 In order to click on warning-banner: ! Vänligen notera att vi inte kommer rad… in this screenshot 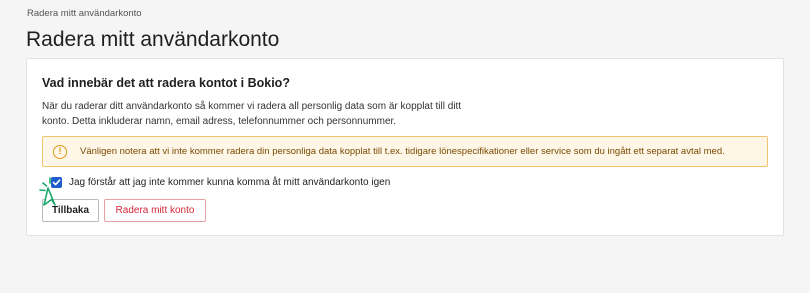, I will do `click(405, 151)`.